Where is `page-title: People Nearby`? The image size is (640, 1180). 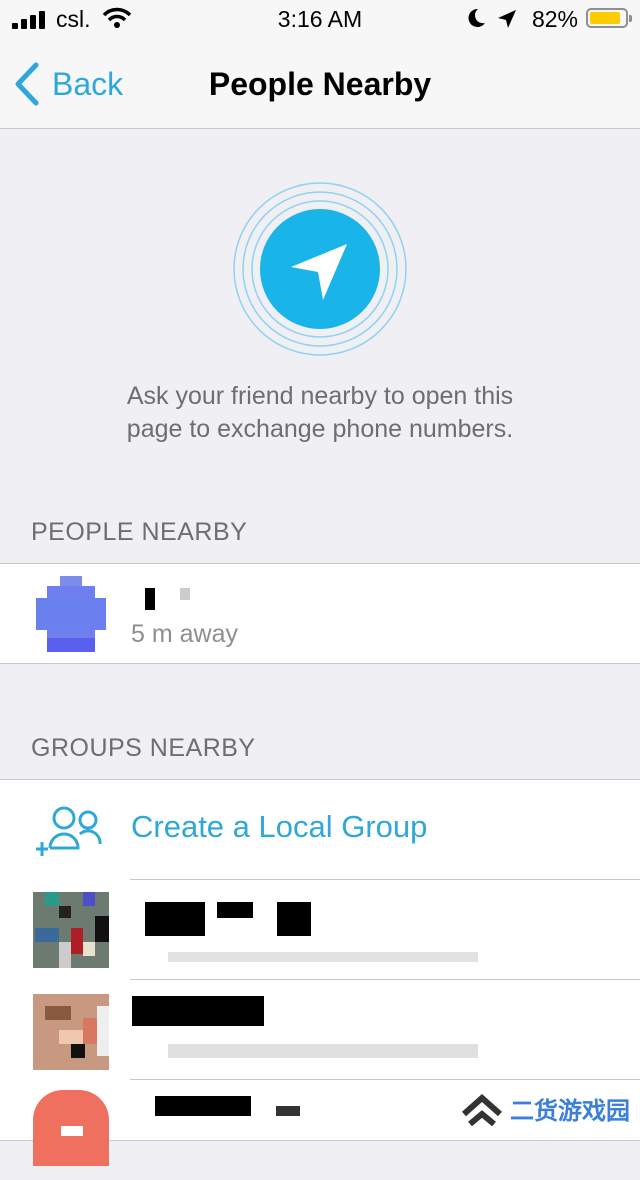
page-title: People Nearby is located at coordinates (320, 84).